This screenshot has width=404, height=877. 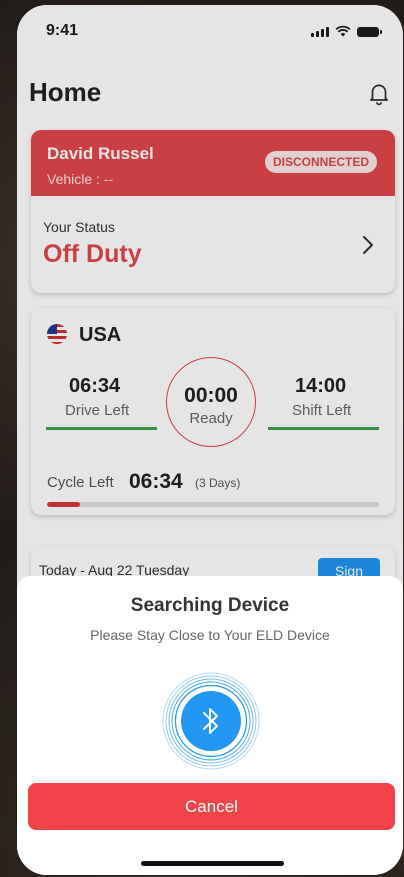 I want to click on bluetooth-icon, so click(x=210, y=721).